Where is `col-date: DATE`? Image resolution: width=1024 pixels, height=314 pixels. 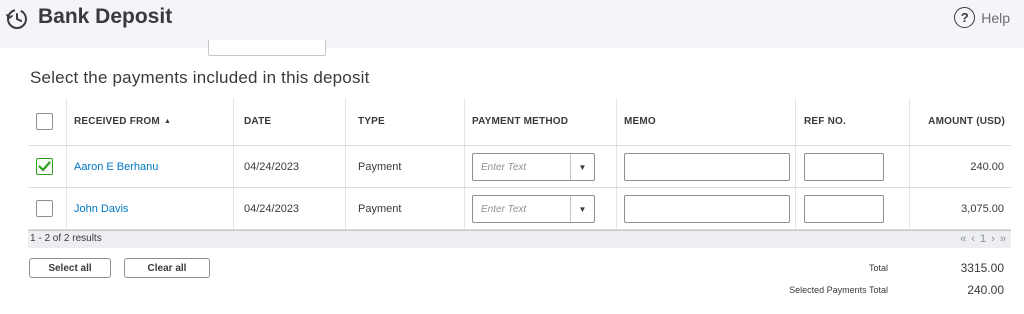 col-date: DATE is located at coordinates (257, 121).